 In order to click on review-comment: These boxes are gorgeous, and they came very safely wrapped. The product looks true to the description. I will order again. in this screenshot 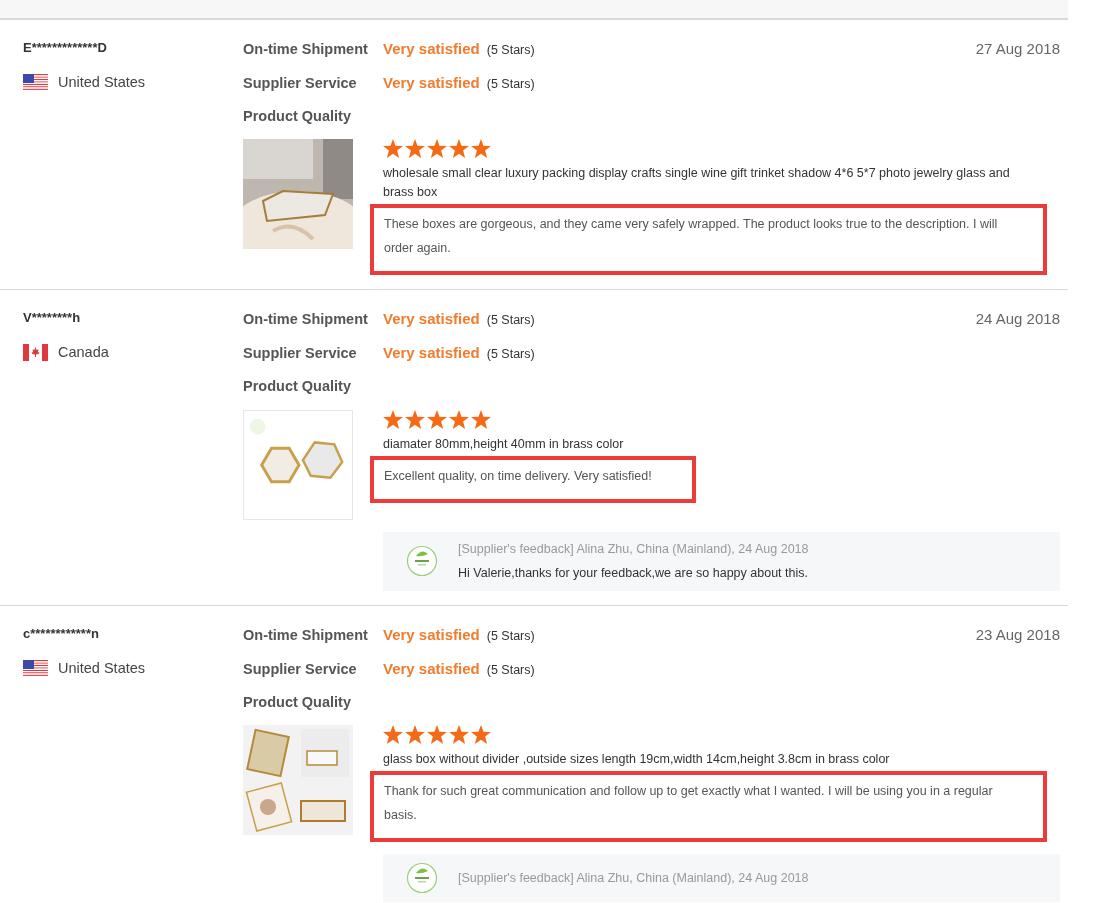, I will do `click(691, 236)`.